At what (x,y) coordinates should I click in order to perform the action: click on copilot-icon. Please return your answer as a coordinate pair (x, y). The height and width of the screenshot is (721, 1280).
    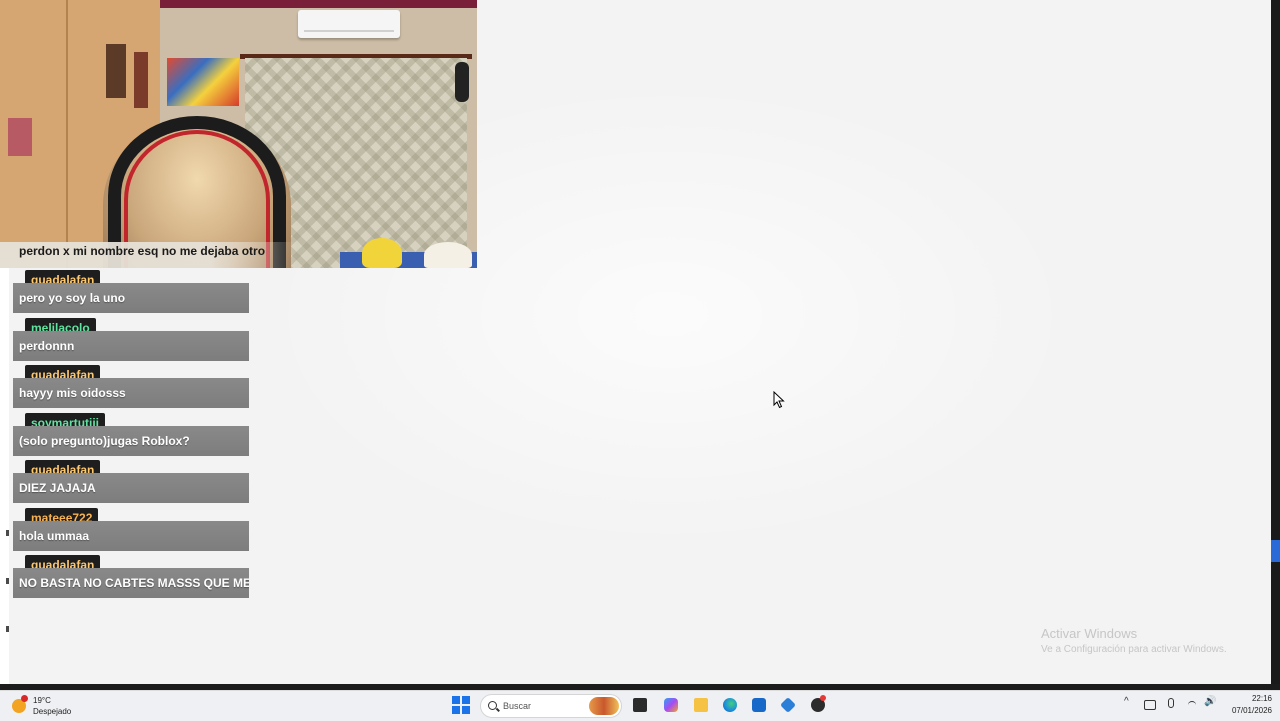
    Looking at the image, I should click on (671, 705).